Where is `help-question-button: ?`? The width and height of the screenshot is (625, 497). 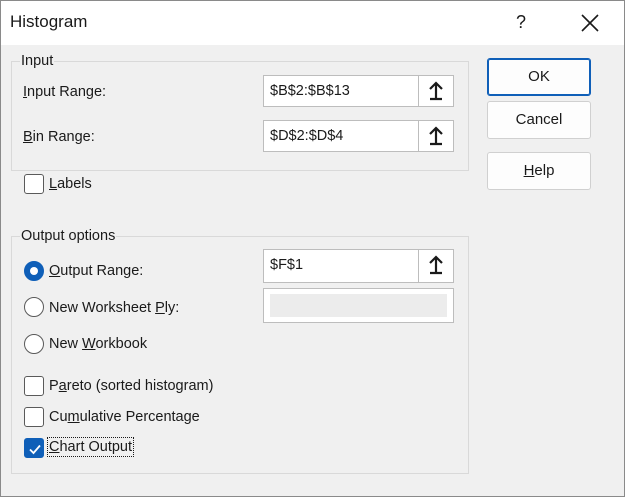 help-question-button: ? is located at coordinates (521, 22).